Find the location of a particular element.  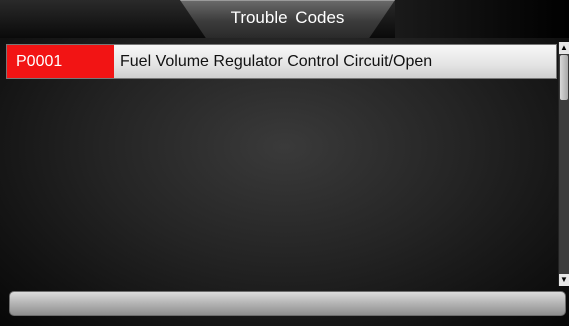

scroll-down-arrow-icon: ▼ is located at coordinates (564, 280).